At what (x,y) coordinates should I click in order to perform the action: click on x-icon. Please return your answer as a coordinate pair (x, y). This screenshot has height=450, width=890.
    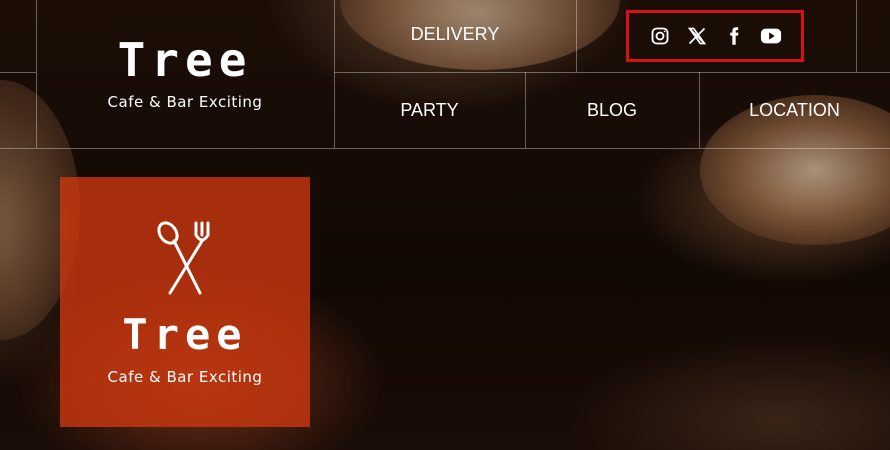
    Looking at the image, I should click on (697, 36).